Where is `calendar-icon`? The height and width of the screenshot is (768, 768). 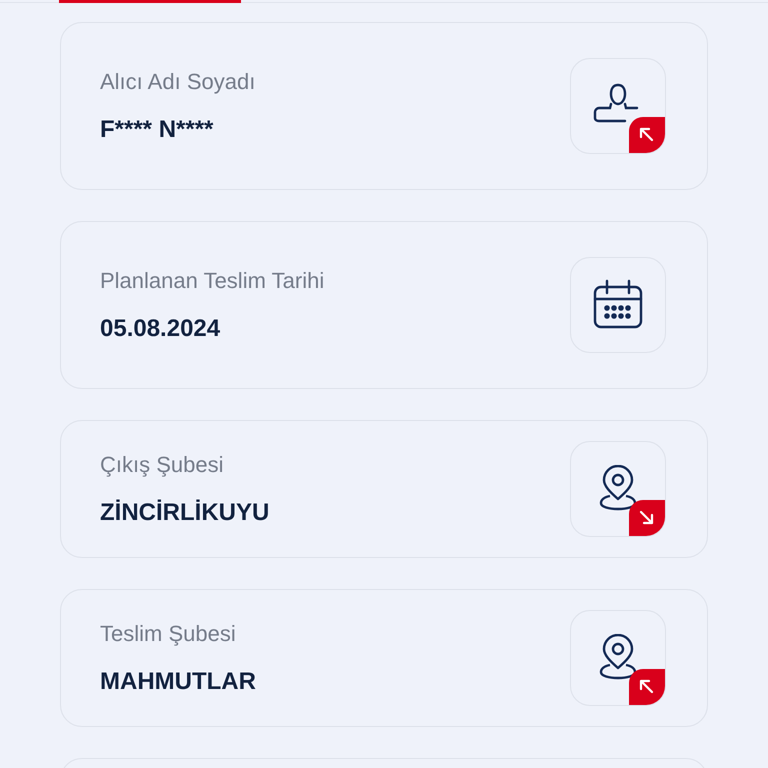
calendar-icon is located at coordinates (618, 305).